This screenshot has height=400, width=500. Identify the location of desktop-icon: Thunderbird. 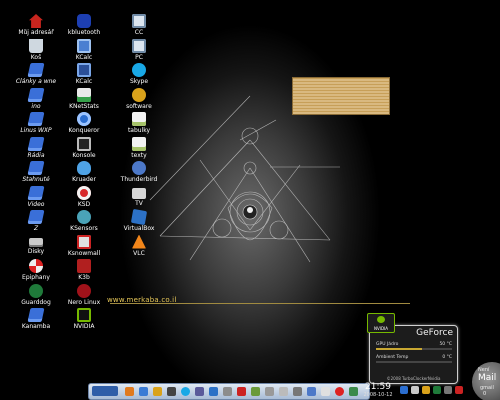
(139, 172).